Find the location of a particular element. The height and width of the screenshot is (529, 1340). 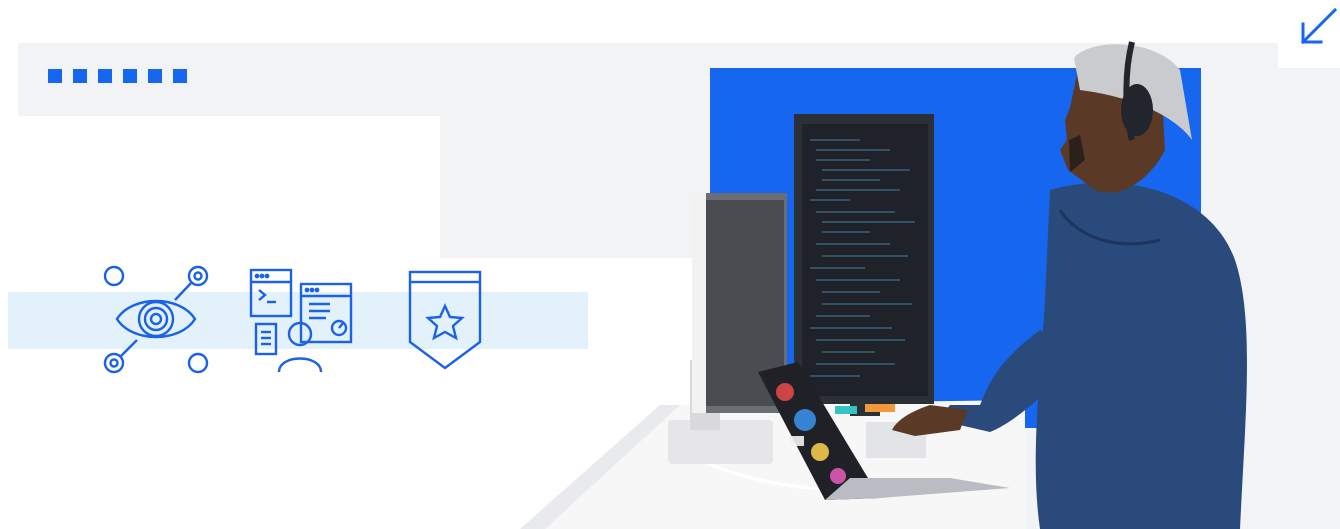

star-badge-icon is located at coordinates (445, 318).